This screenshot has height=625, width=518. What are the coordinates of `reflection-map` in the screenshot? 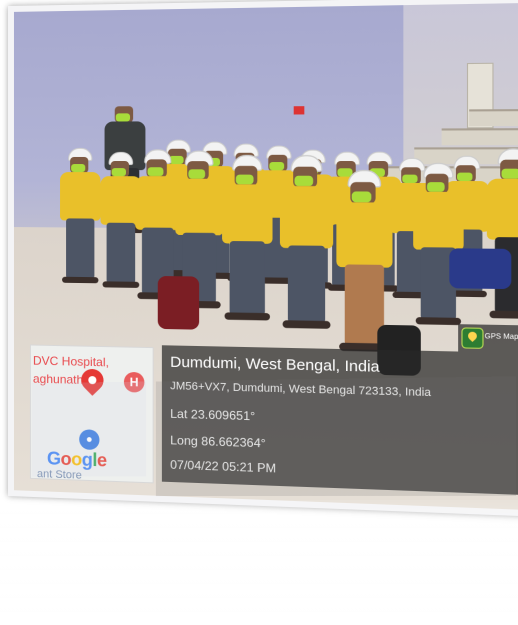 It's located at (89, 429).